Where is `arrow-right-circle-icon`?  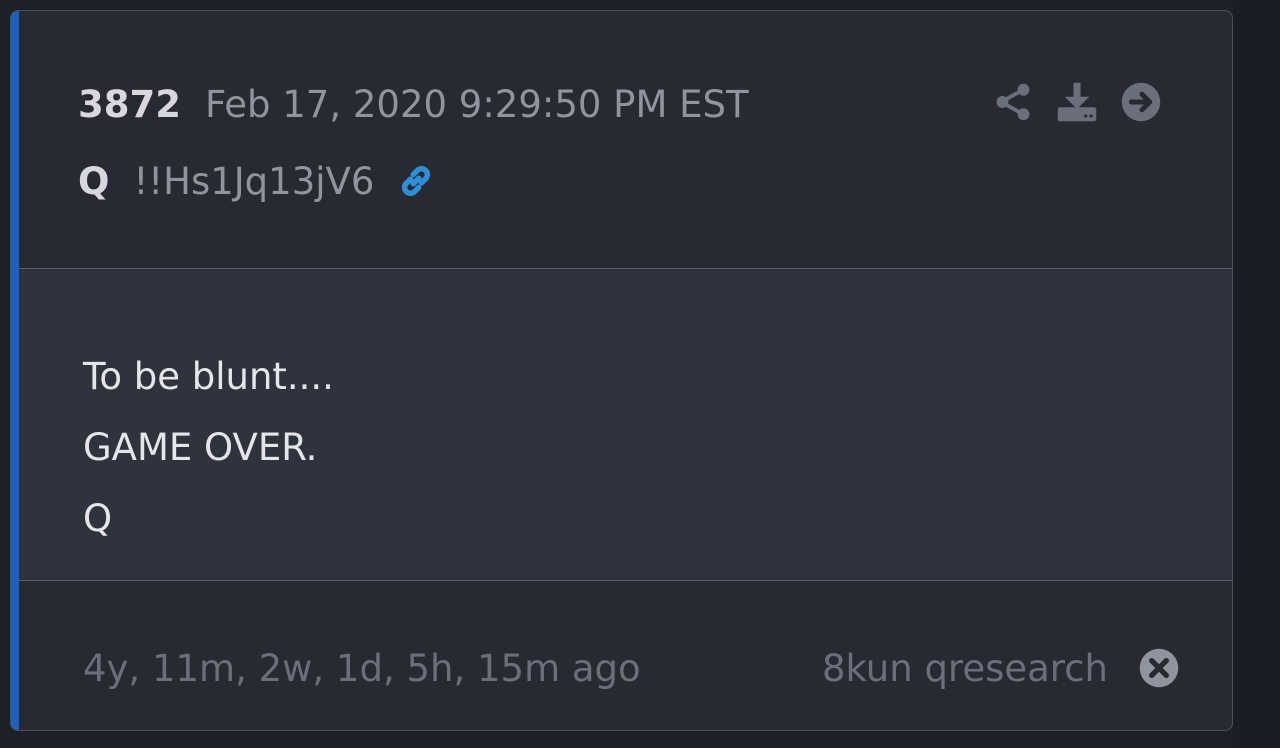
arrow-right-circle-icon is located at coordinates (1141, 102).